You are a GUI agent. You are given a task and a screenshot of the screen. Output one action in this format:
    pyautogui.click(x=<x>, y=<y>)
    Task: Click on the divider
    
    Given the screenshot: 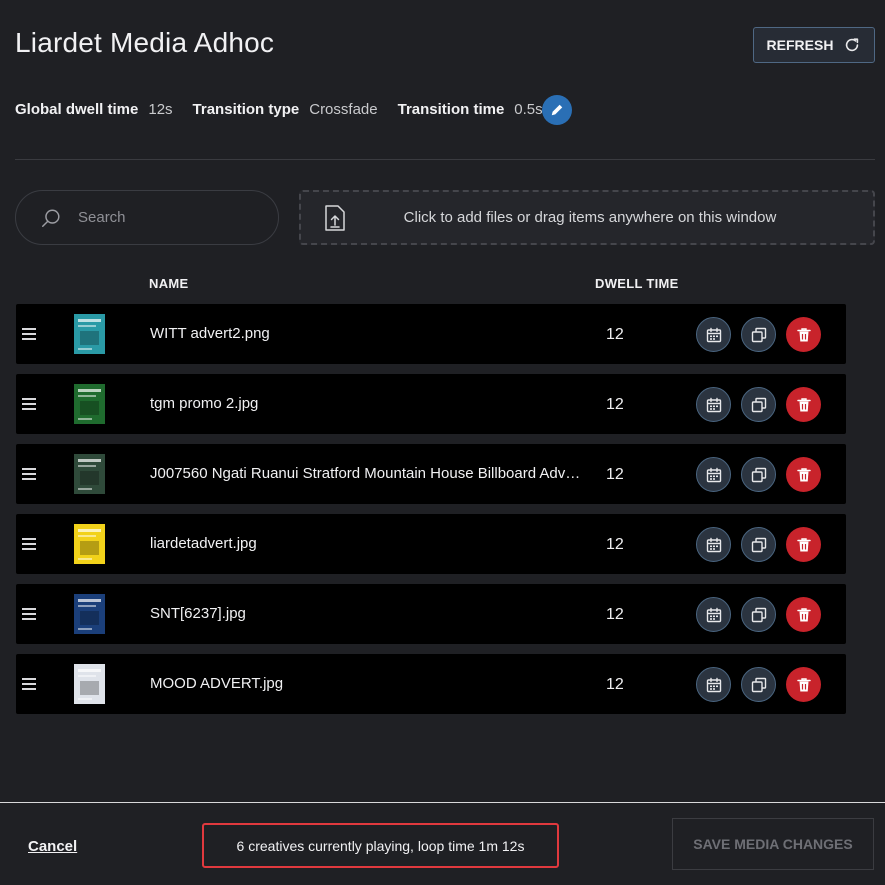 What is the action you would take?
    pyautogui.click(x=445, y=159)
    